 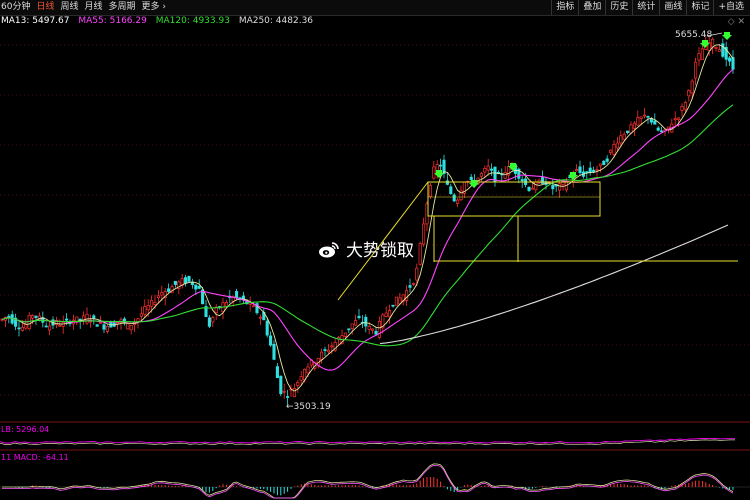 What do you see at coordinates (329, 250) in the screenshot?
I see `weibo-icon` at bounding box center [329, 250].